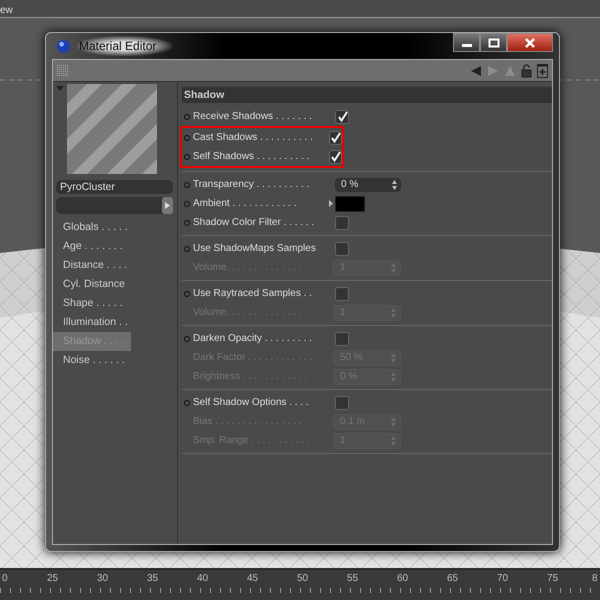  I want to click on close-icon, so click(530, 43).